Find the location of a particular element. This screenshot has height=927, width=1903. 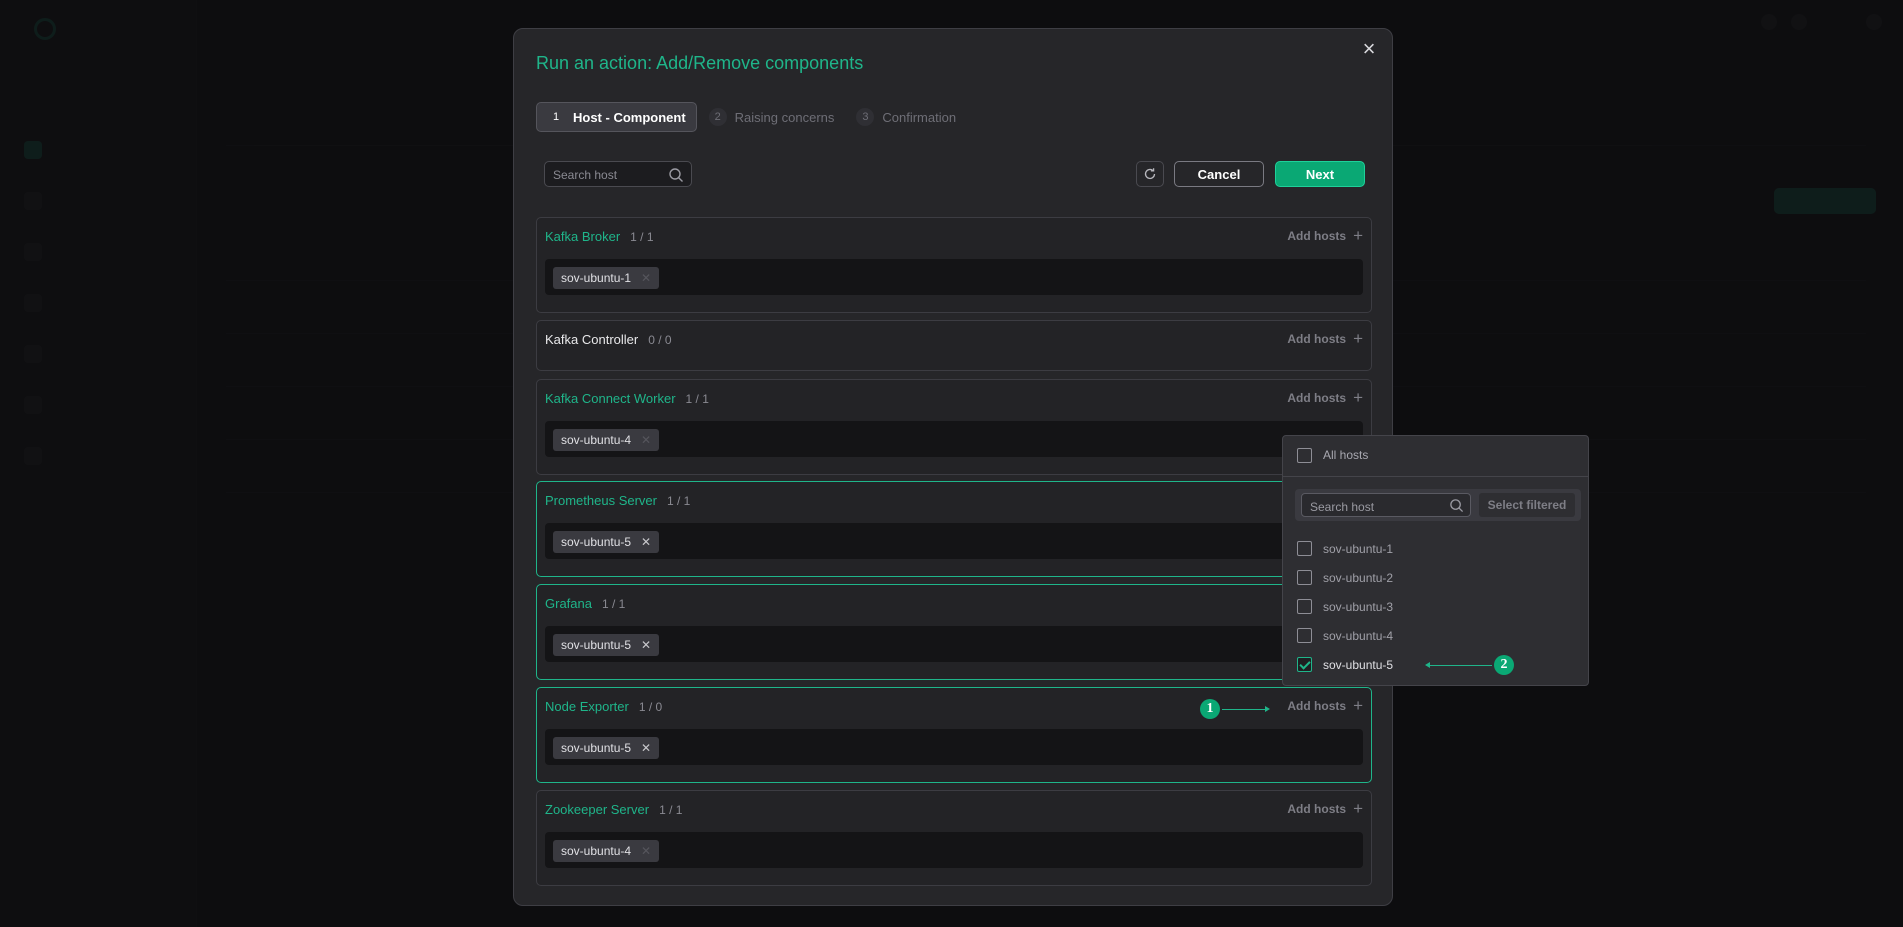

divider is located at coordinates (1435, 476).